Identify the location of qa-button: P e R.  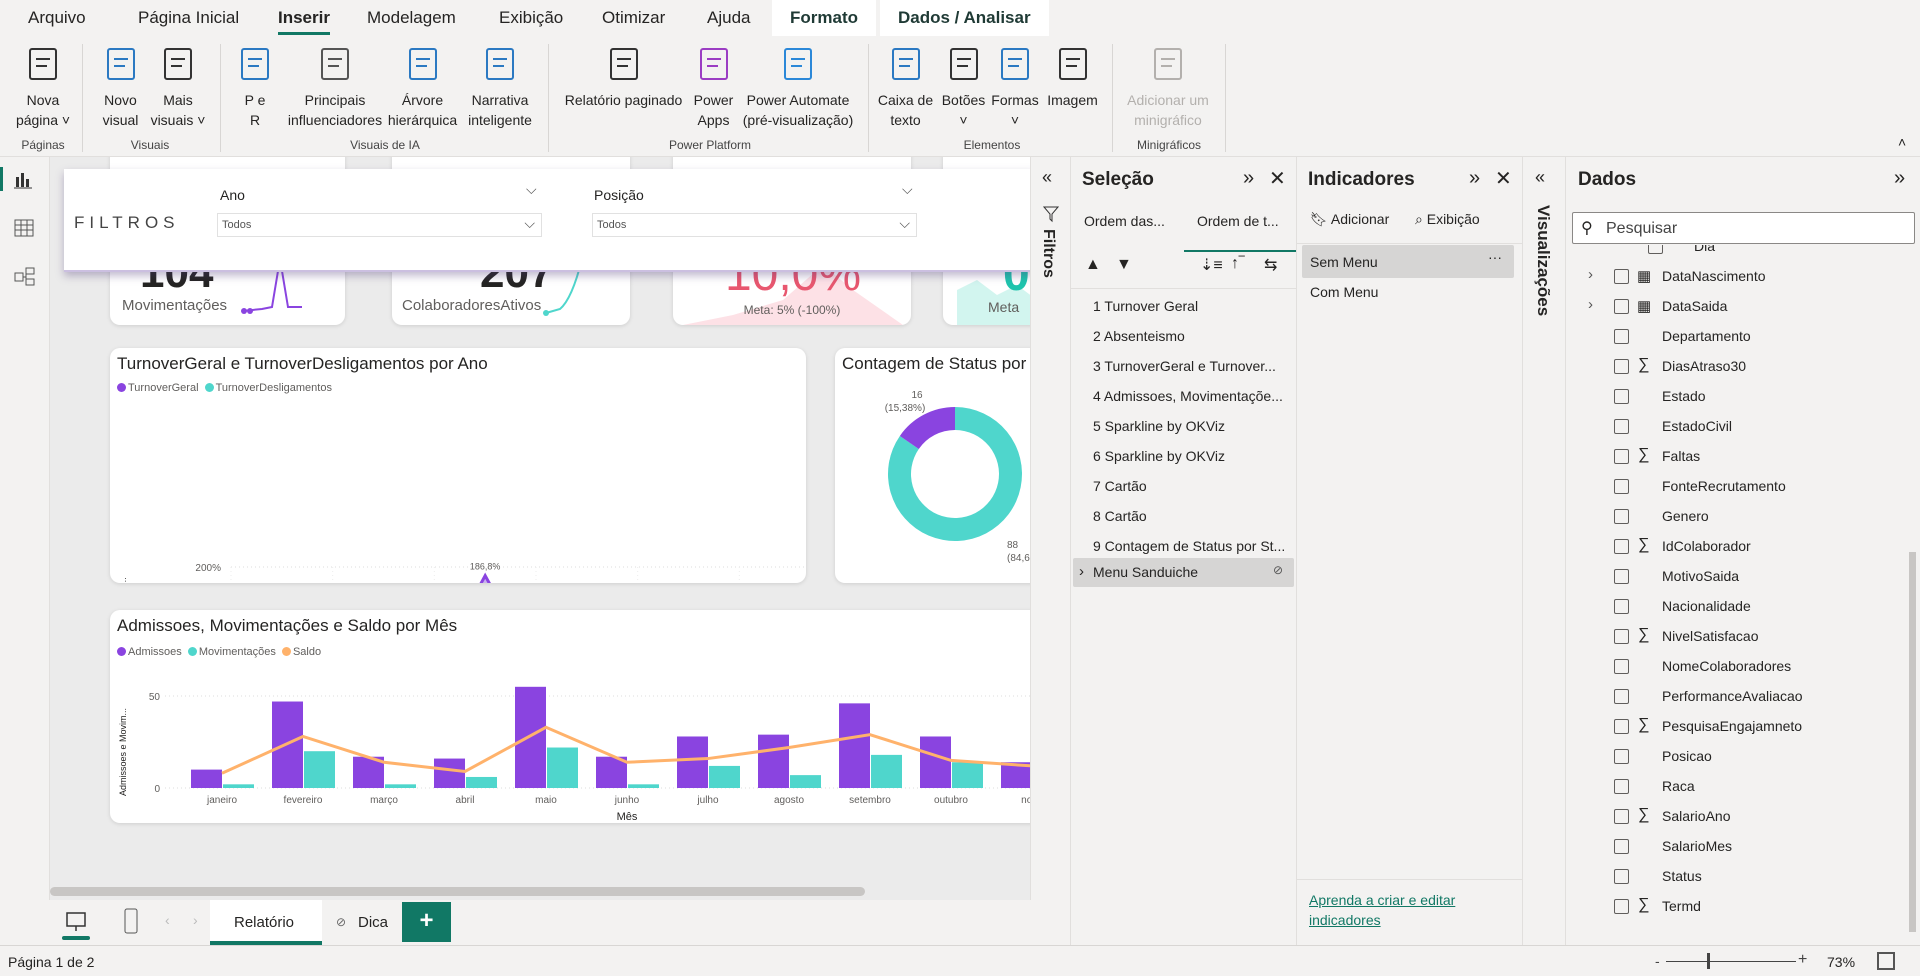
(255, 87).